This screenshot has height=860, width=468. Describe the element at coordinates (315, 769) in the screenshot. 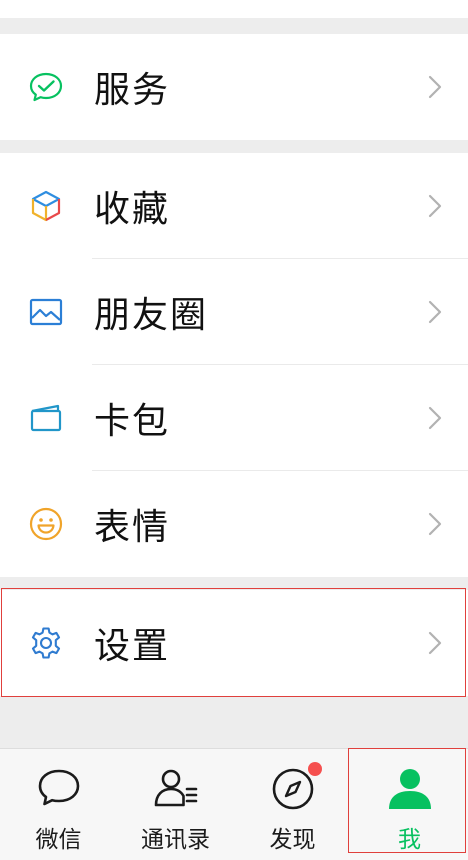

I see `new-moments-badge-dot` at that location.